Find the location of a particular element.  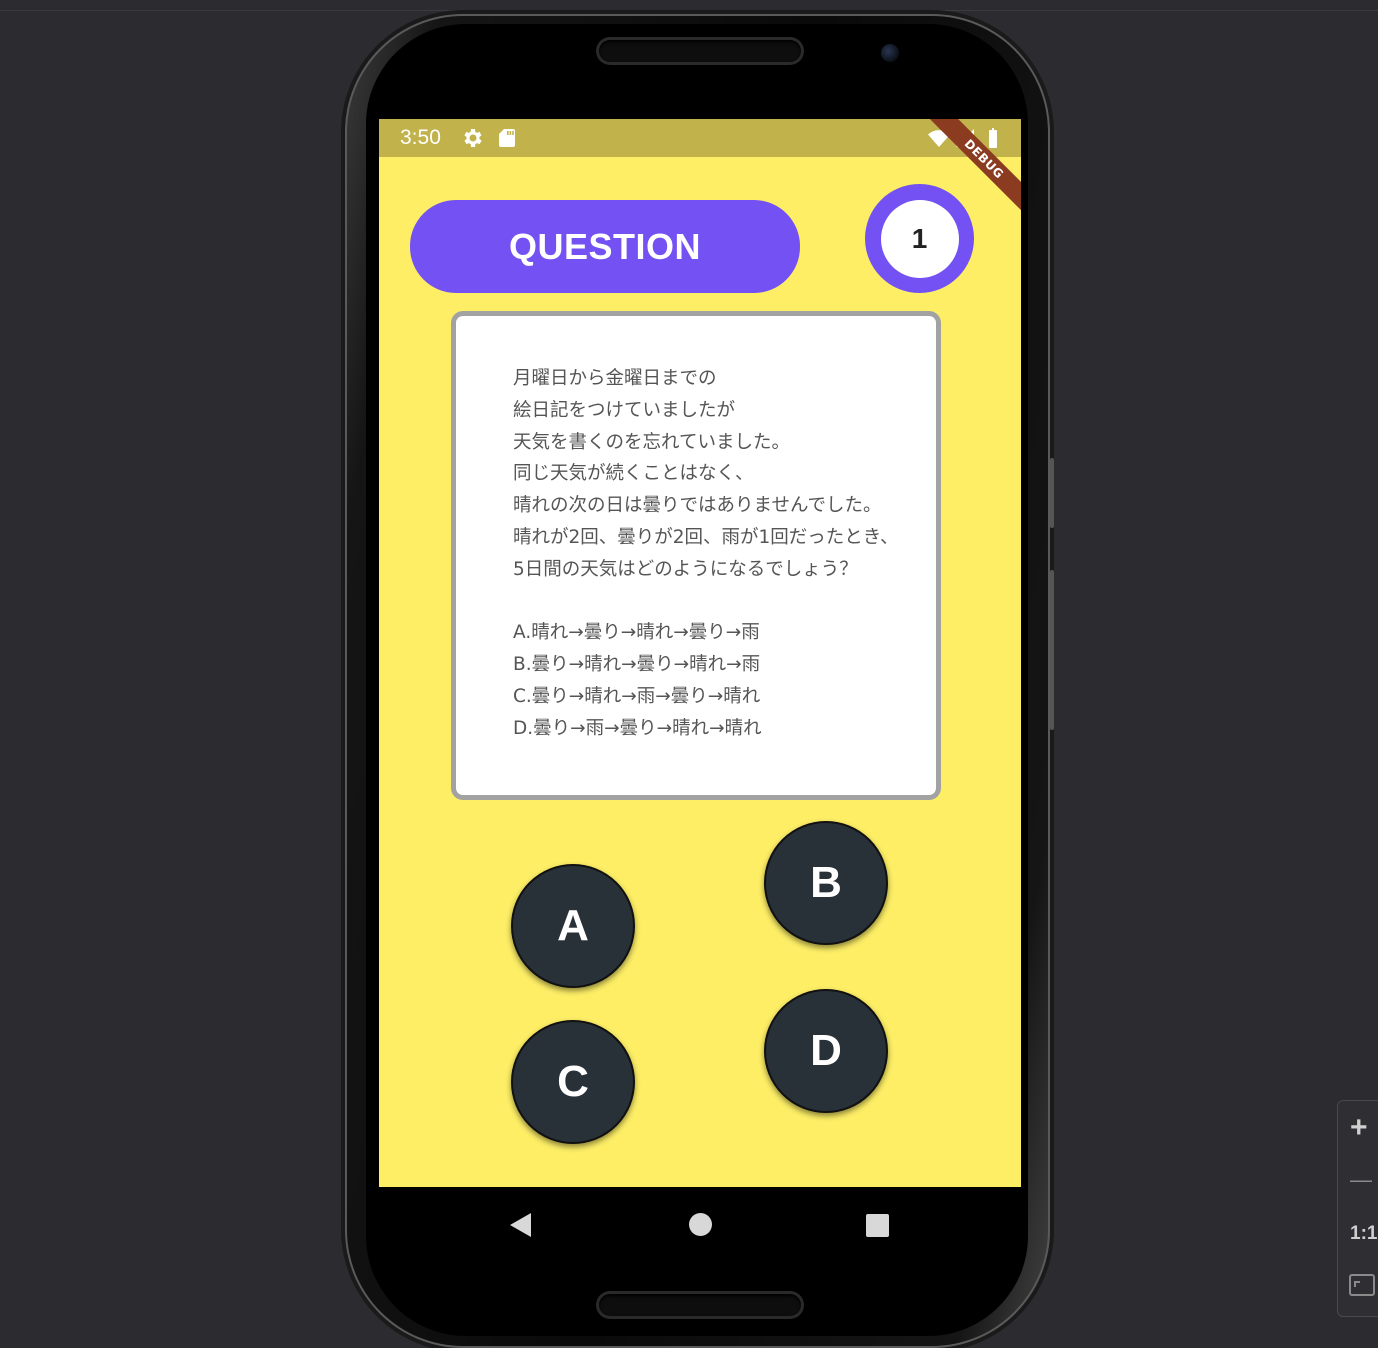

question-number-badge: 1 is located at coordinates (919, 238).